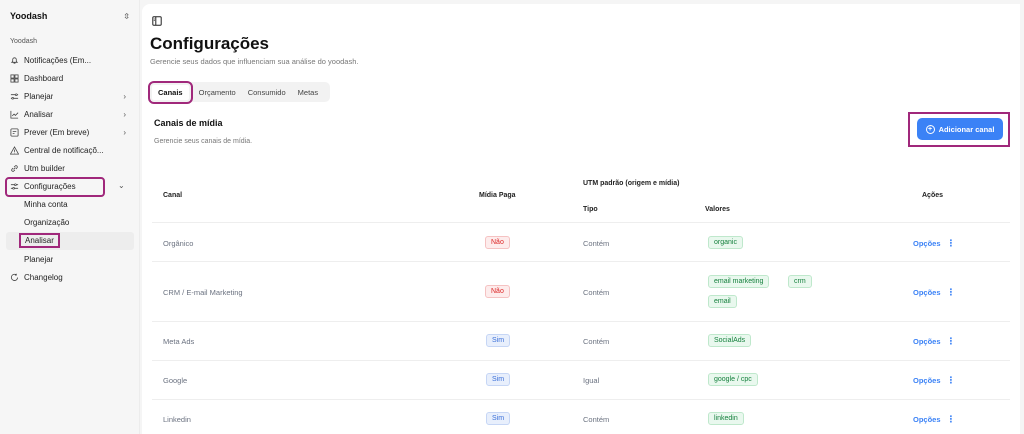 The height and width of the screenshot is (434, 1024). Describe the element at coordinates (70, 114) in the screenshot. I see `sidebar-item-analisar: Analisar ›` at that location.